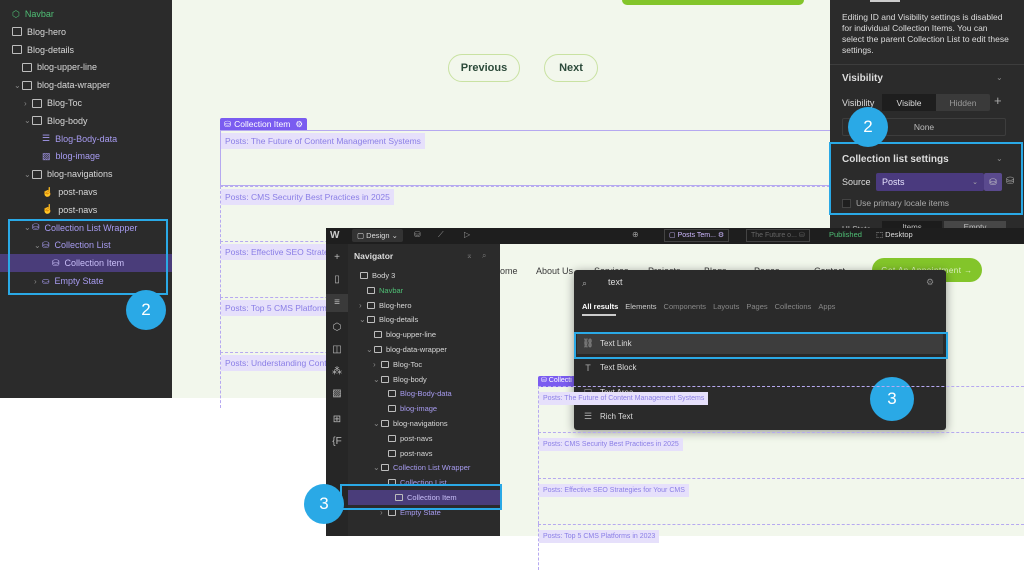  What do you see at coordinates (337, 394) in the screenshot?
I see `assets-icon: ▨` at bounding box center [337, 394].